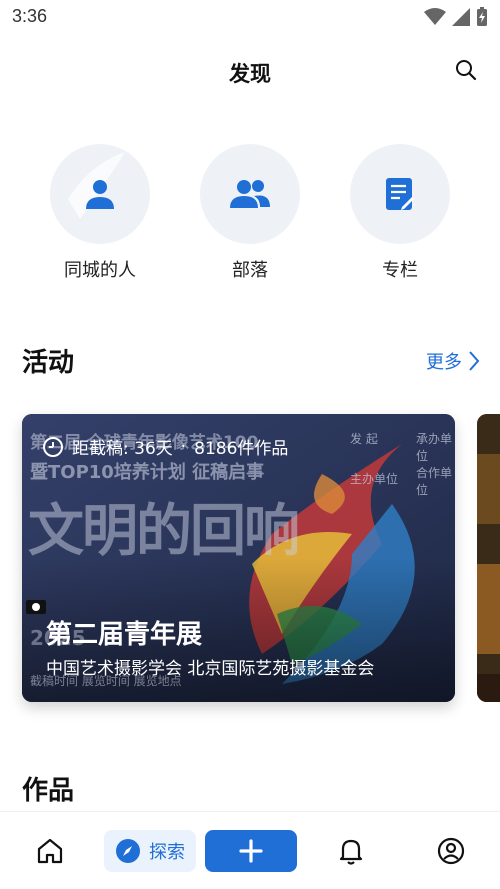 The width and height of the screenshot is (500, 889). I want to click on more-link: 更多, so click(453, 361).